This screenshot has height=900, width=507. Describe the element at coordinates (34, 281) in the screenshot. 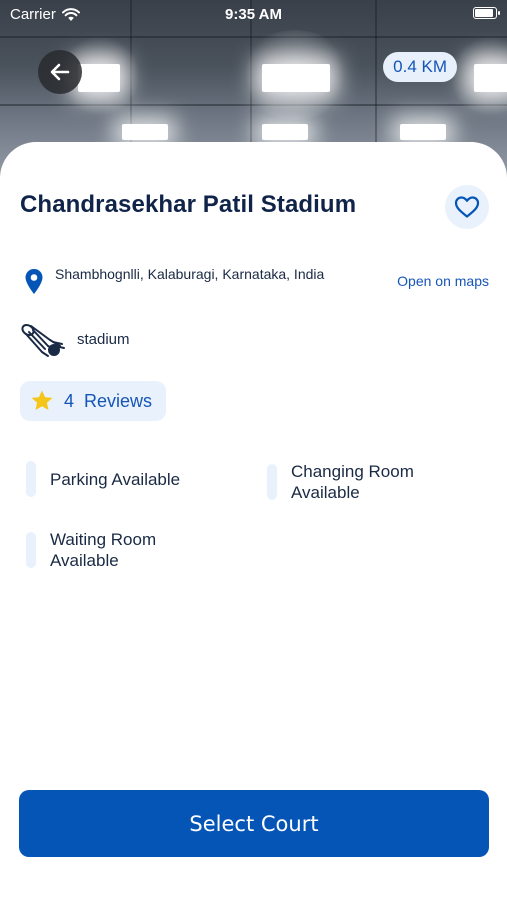

I see `map-pin-icon` at that location.